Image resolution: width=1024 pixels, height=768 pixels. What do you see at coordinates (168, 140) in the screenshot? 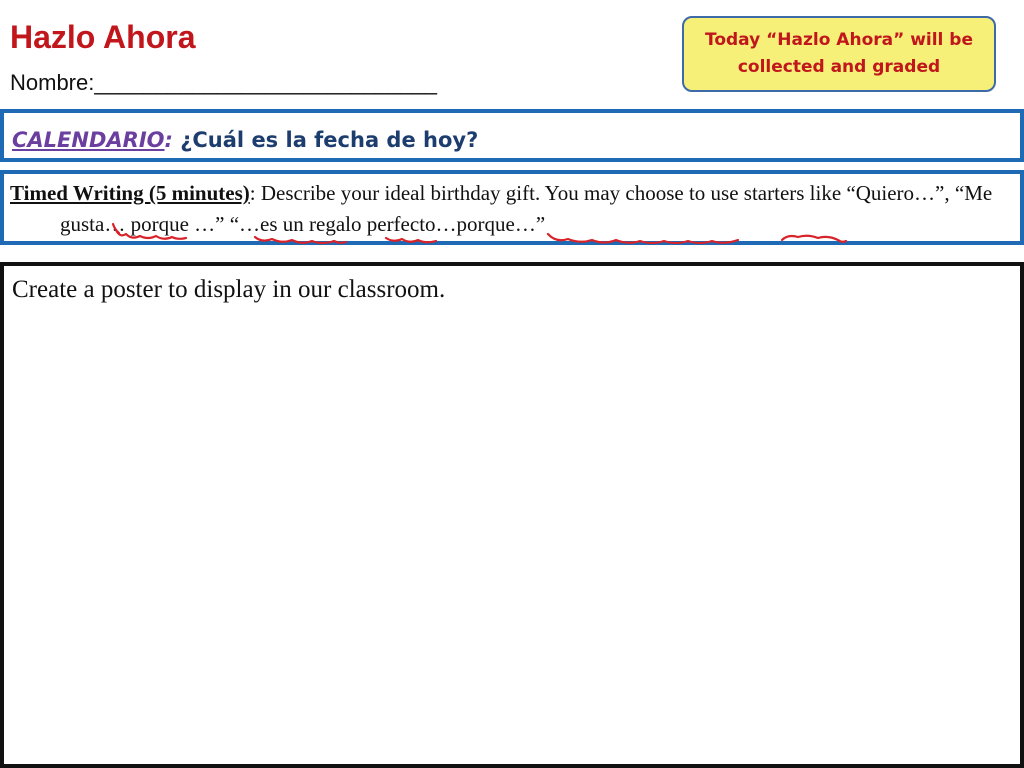
I see `calendar-colon: :` at bounding box center [168, 140].